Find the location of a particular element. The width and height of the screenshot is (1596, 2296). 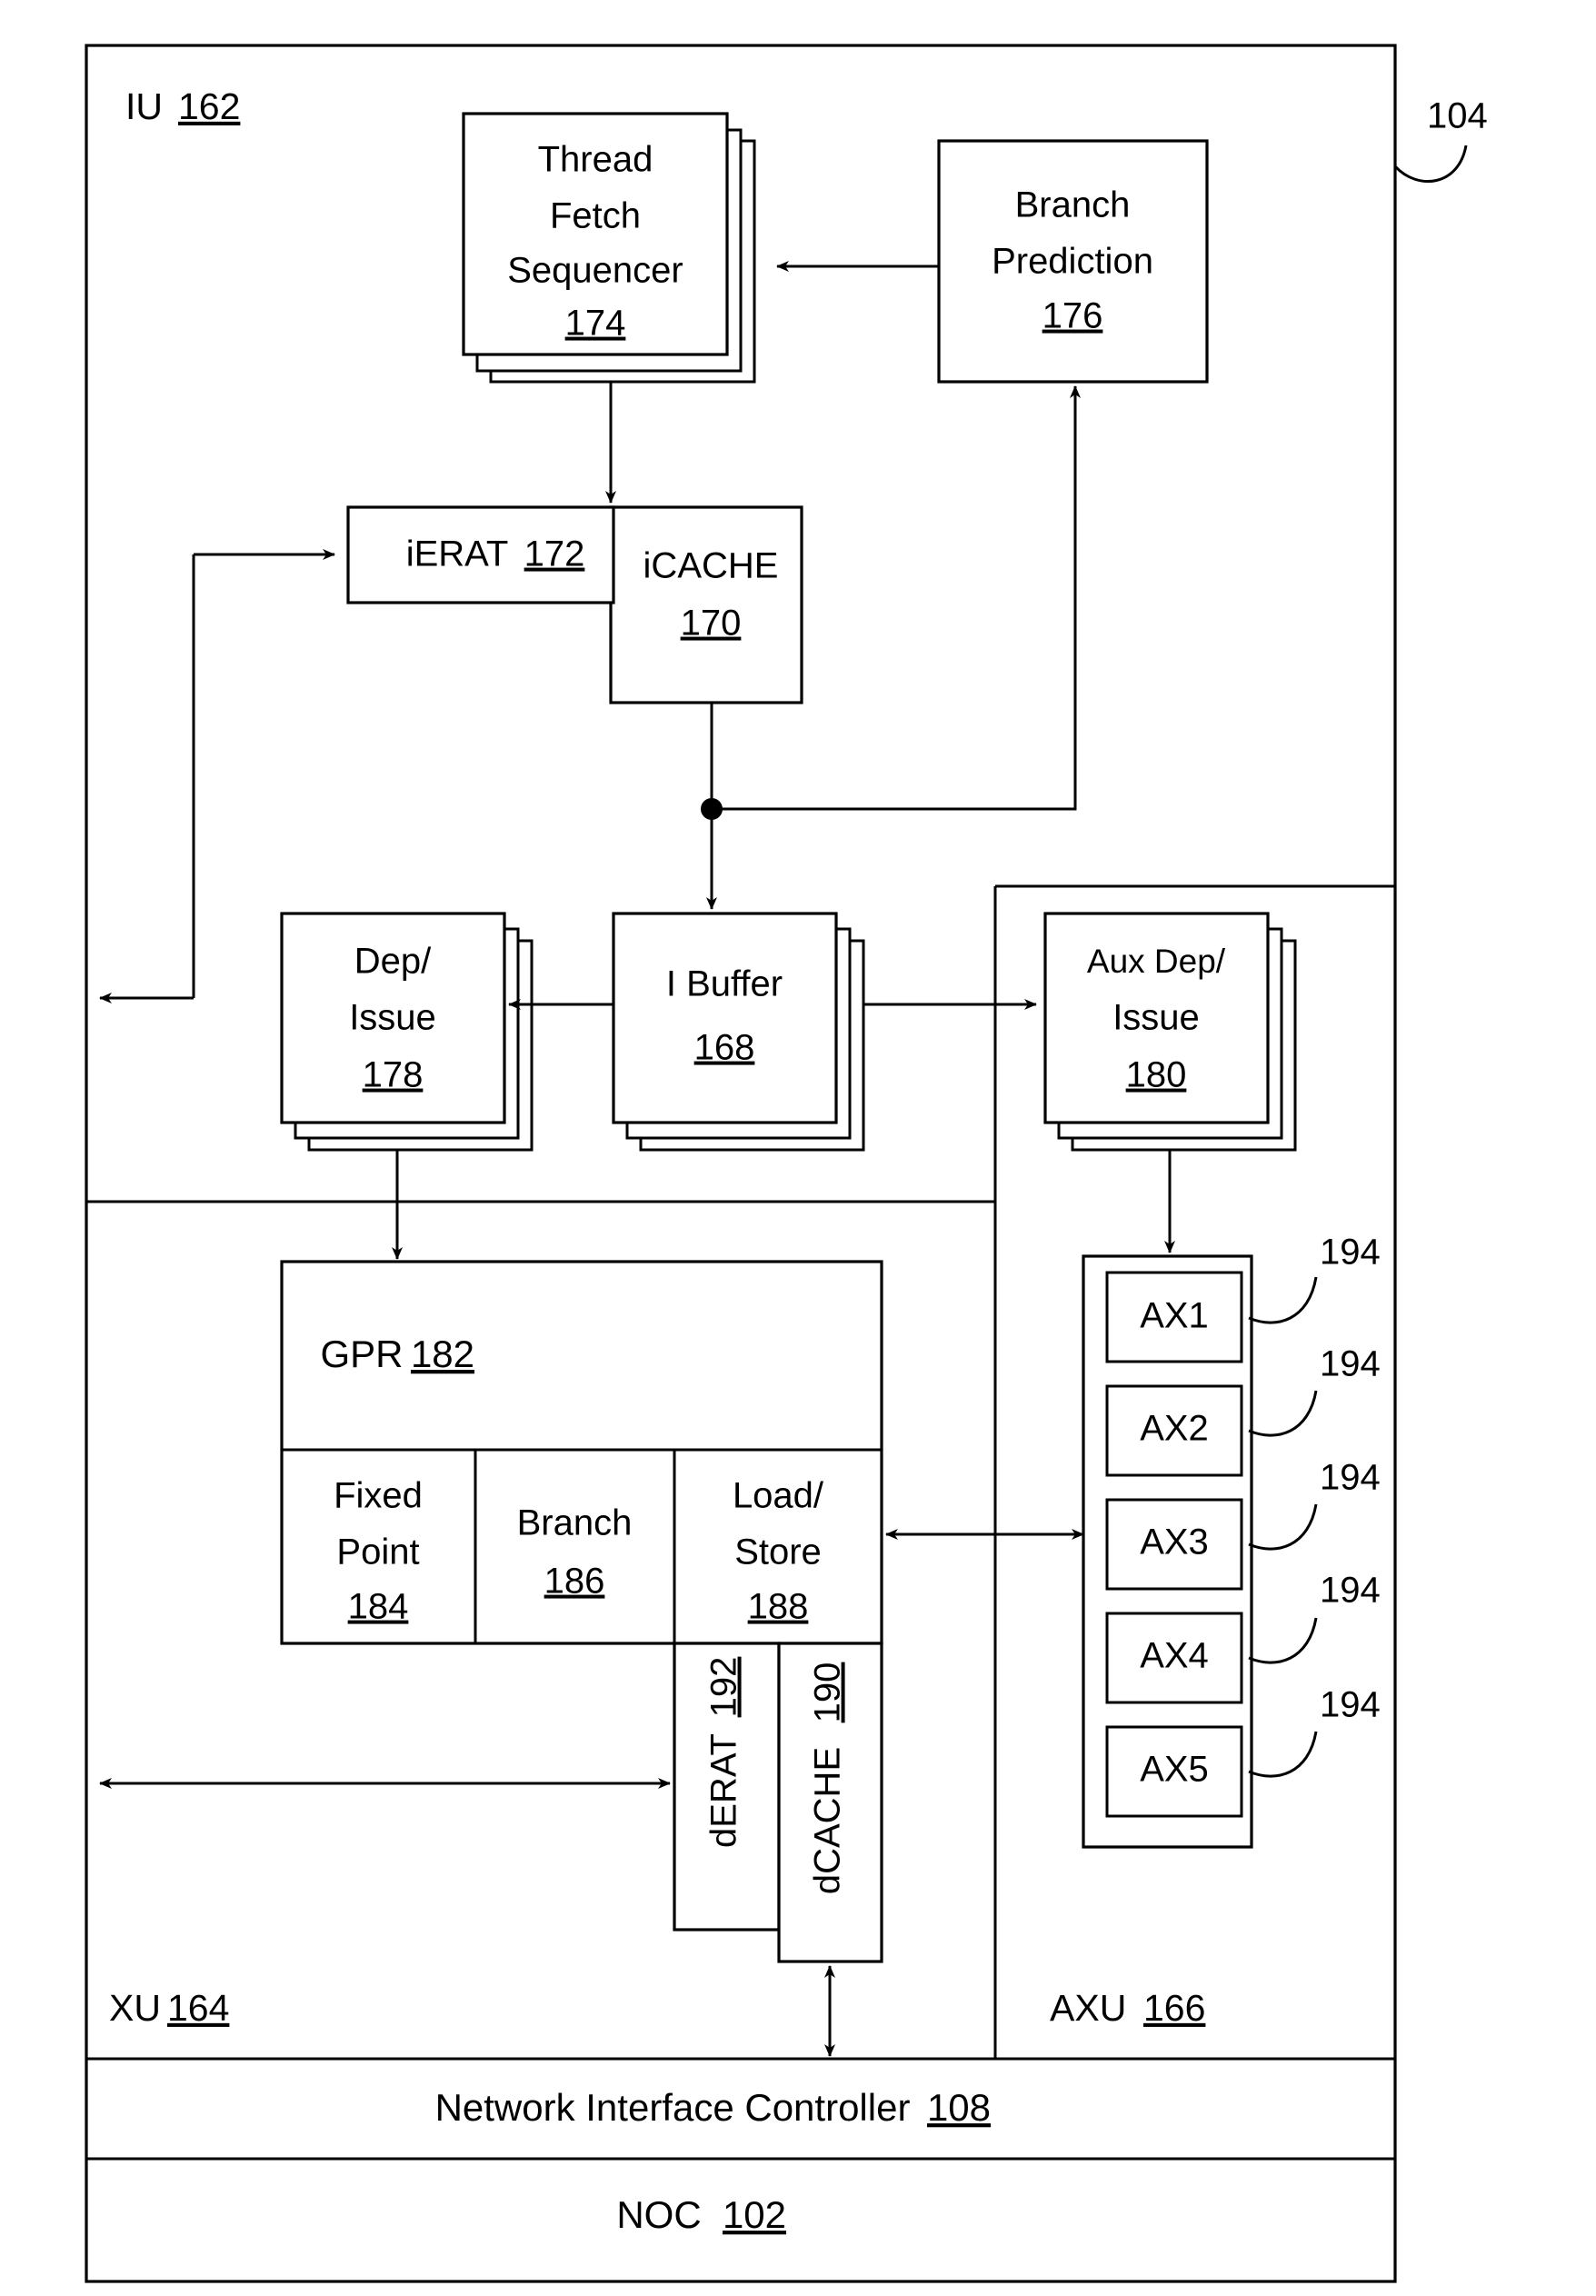

fixedpoint-line2: Point is located at coordinates (377, 1552).